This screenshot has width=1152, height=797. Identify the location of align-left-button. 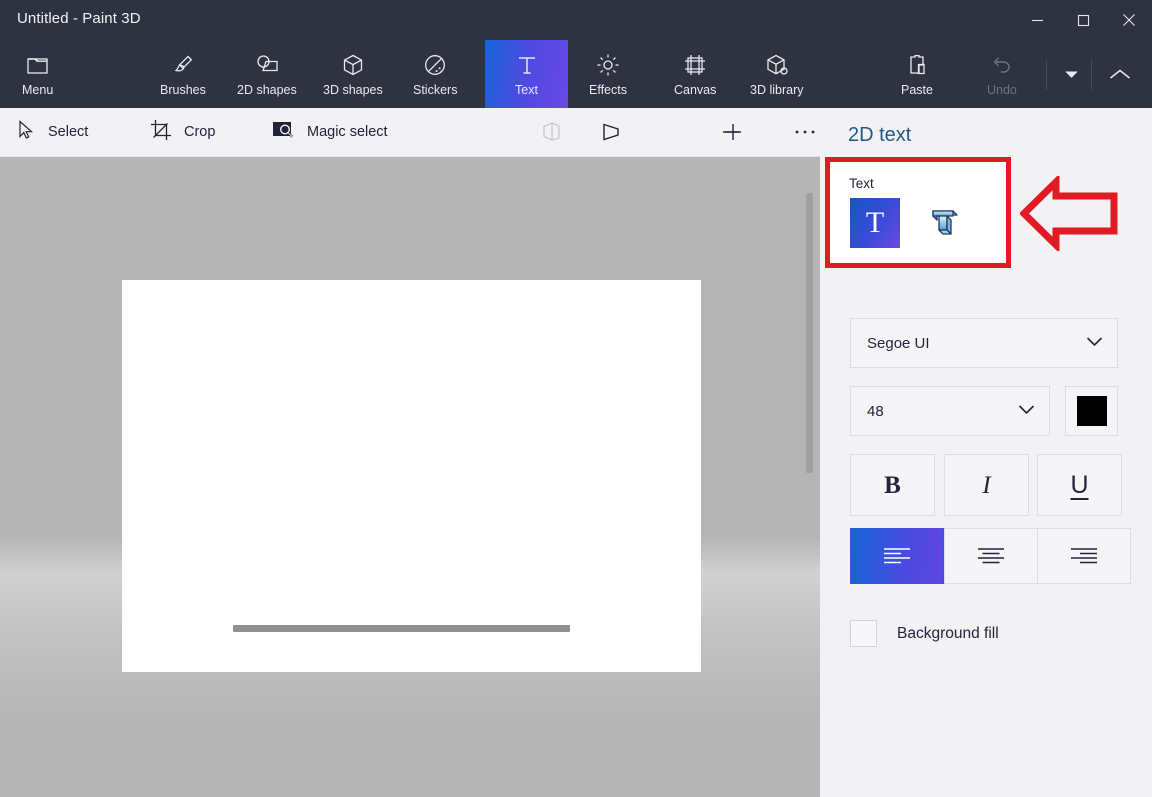
(897, 556).